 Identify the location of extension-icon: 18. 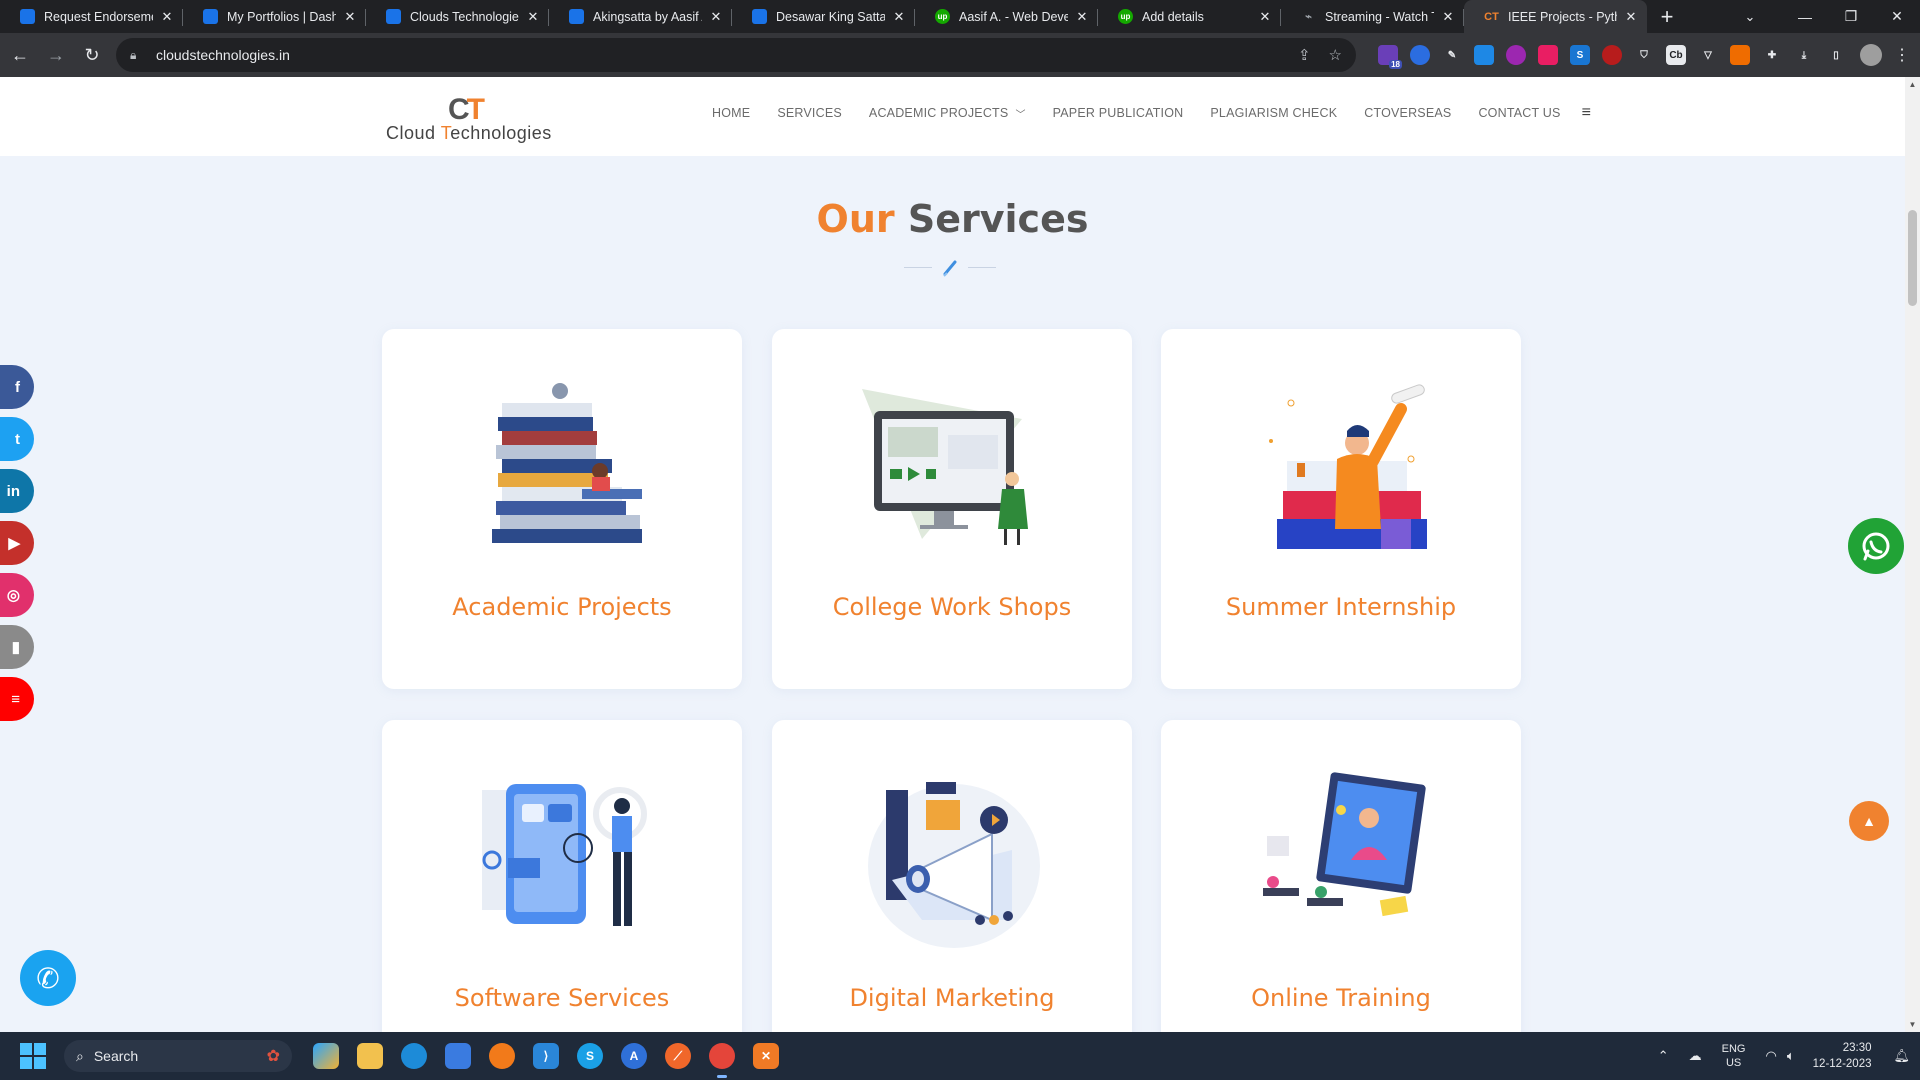
(1390, 57).